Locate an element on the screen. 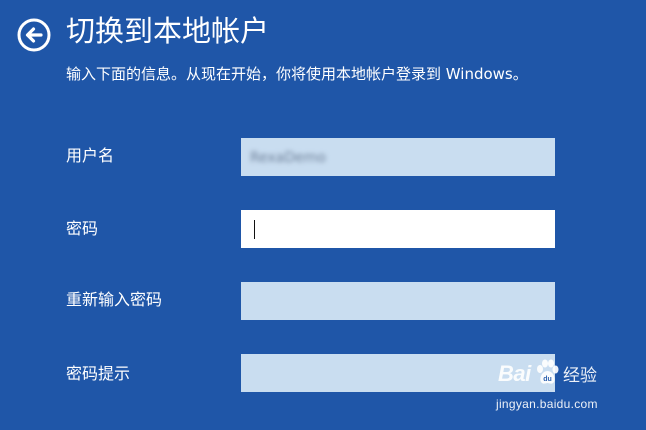  back-button is located at coordinates (34, 35).